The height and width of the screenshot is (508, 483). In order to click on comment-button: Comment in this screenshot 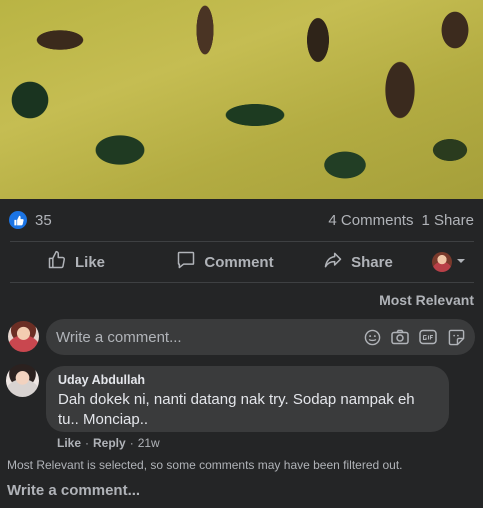, I will do `click(225, 262)`.